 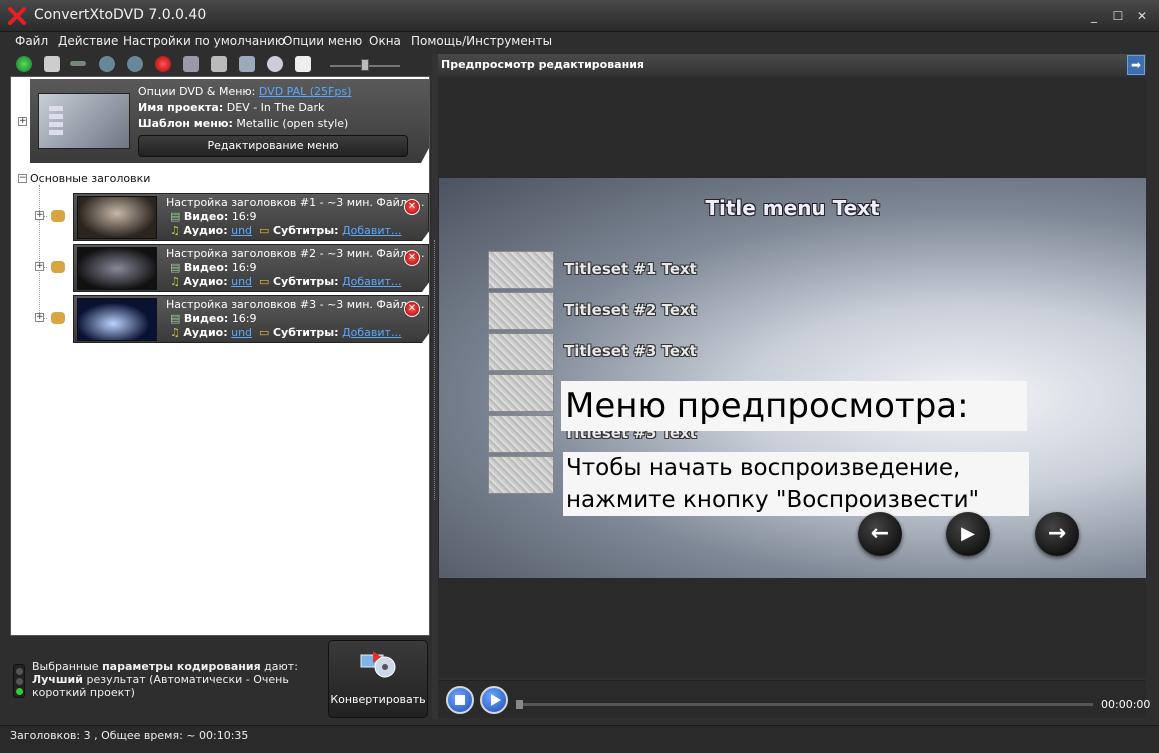 What do you see at coordinates (58, 267) in the screenshot?
I see `title-2-icon` at bounding box center [58, 267].